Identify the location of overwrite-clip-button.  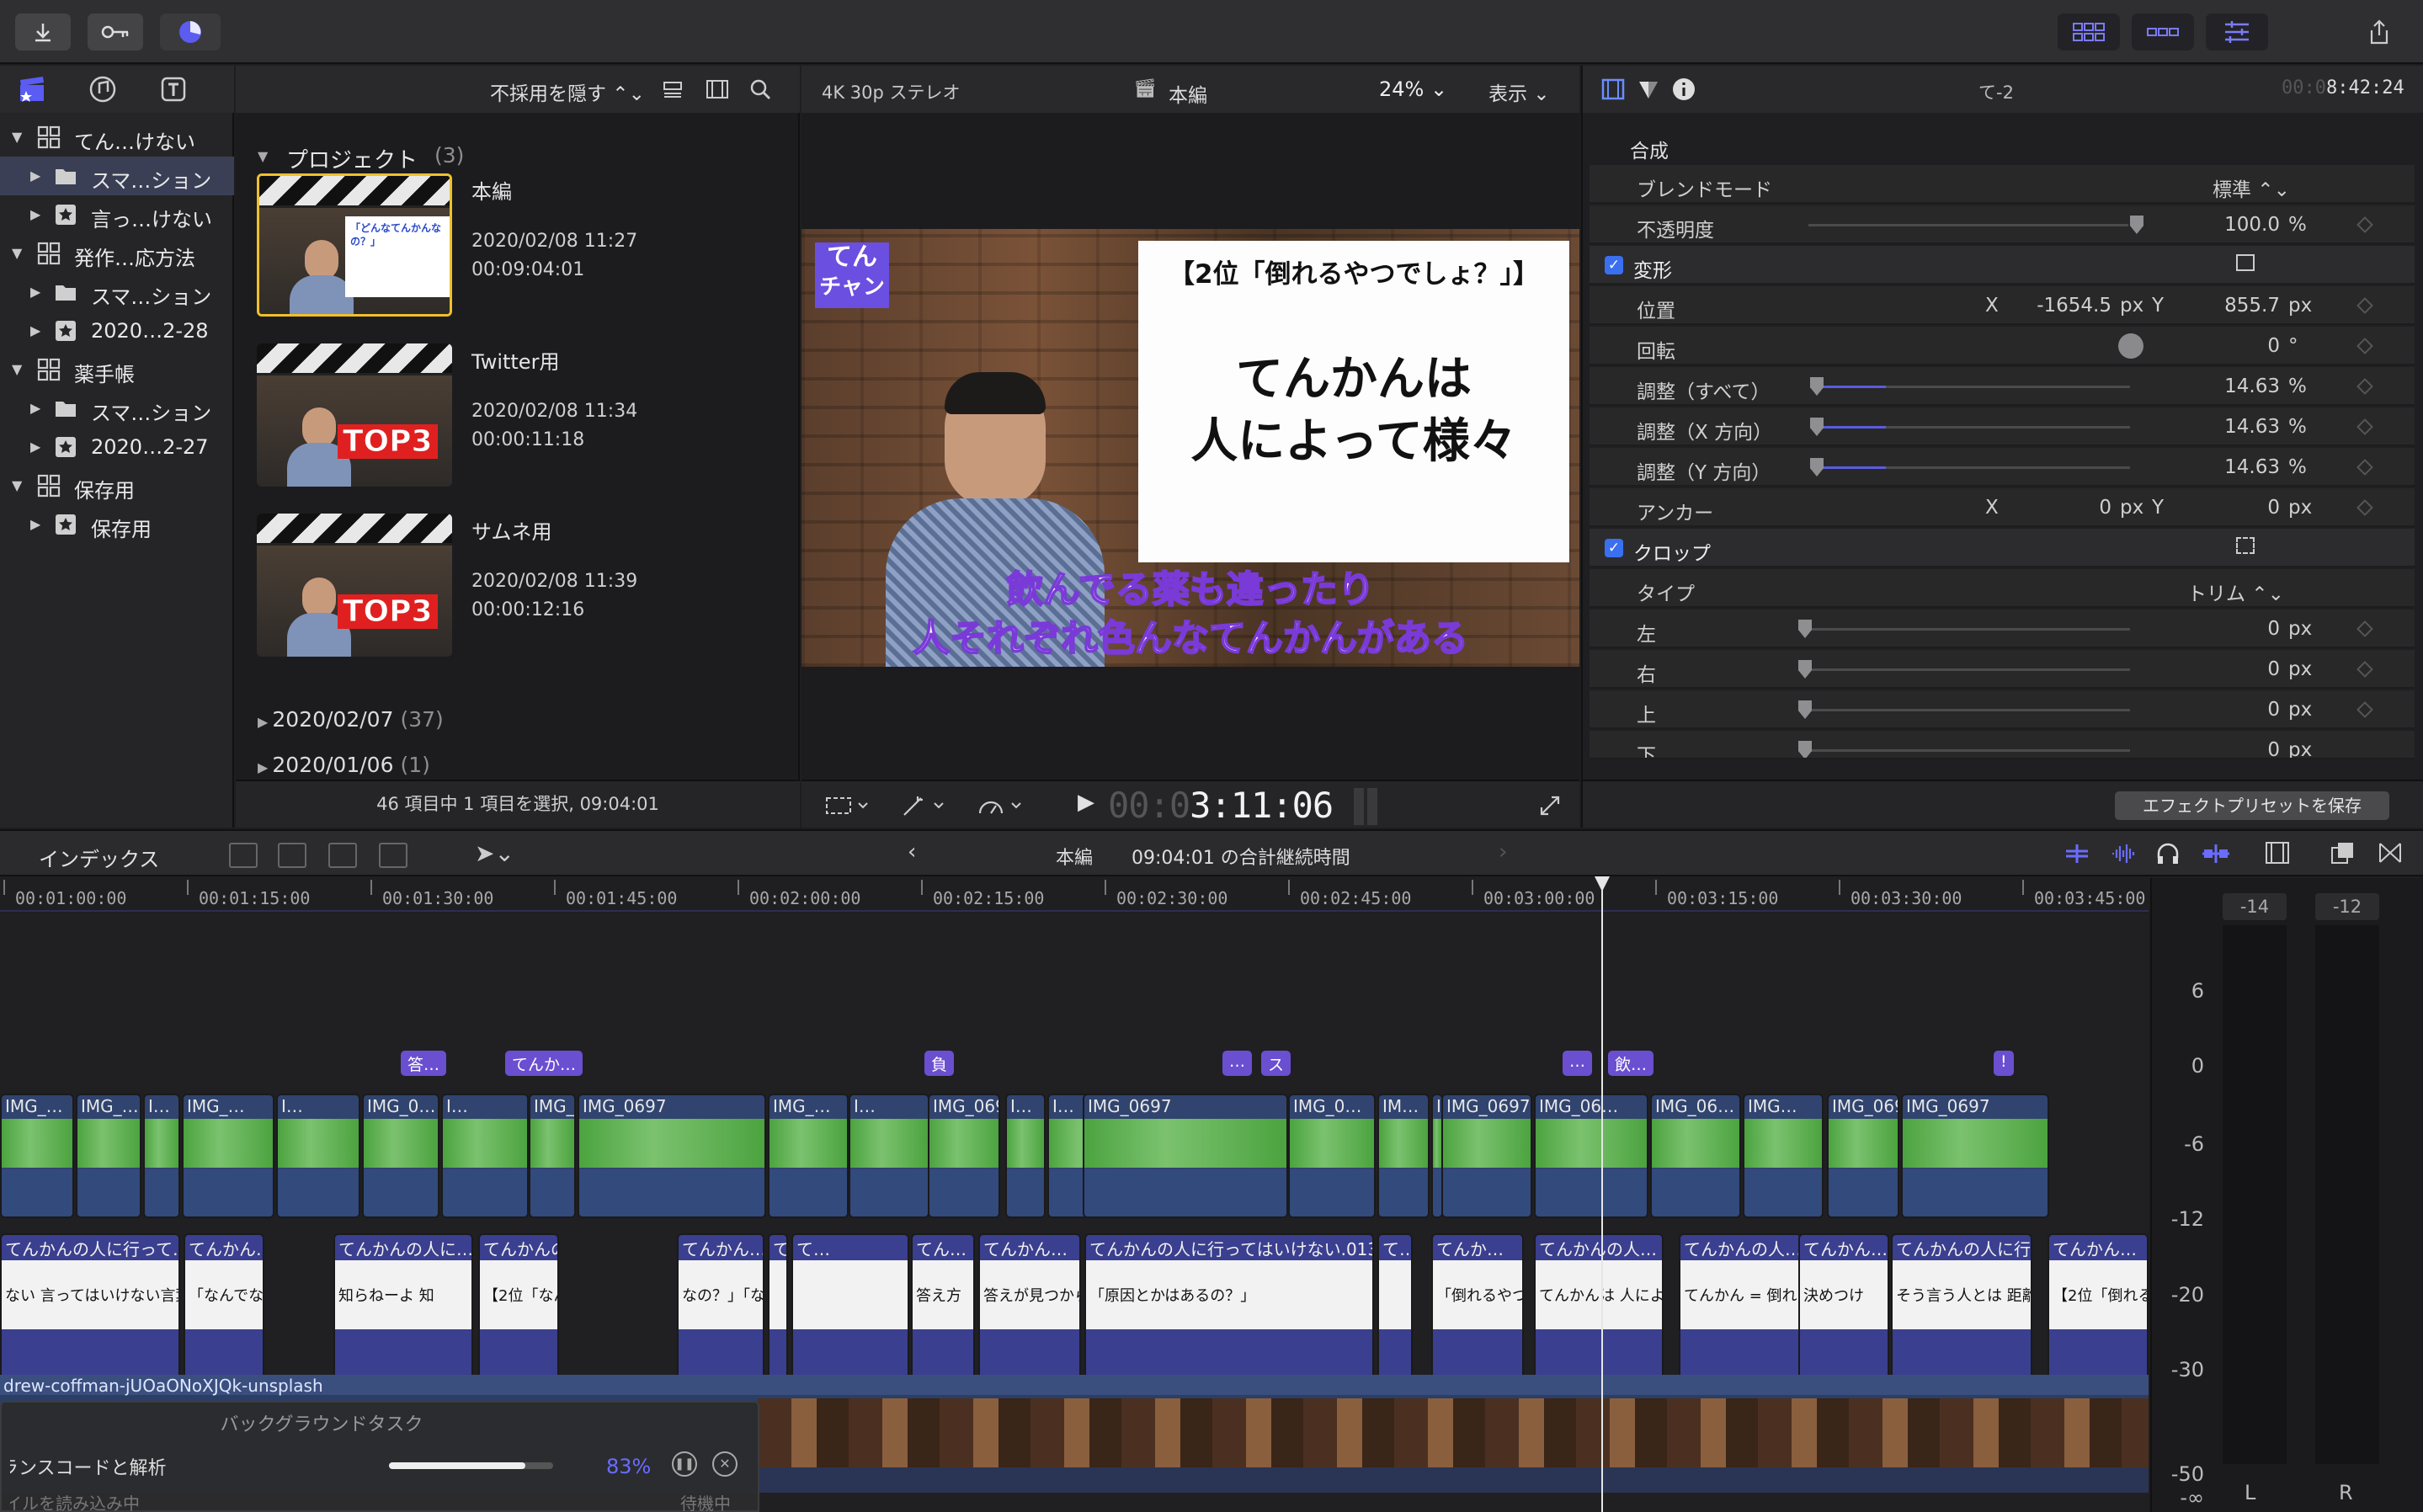
(393, 856).